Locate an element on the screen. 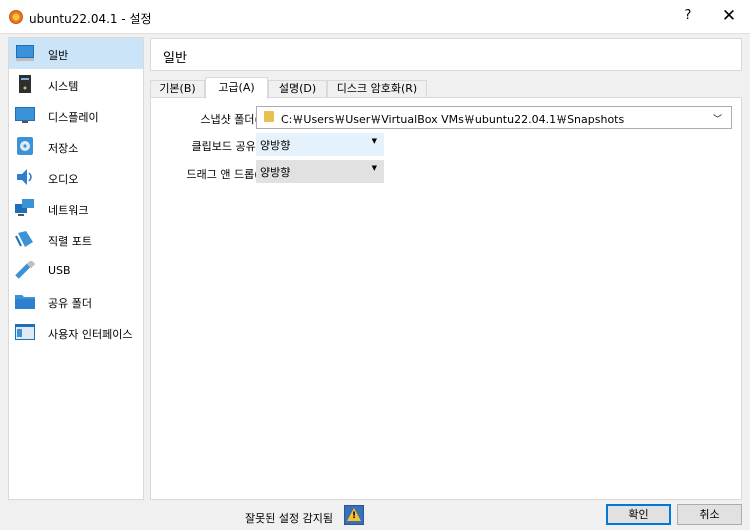 This screenshot has height=530, width=750. system-icon is located at coordinates (25, 84).